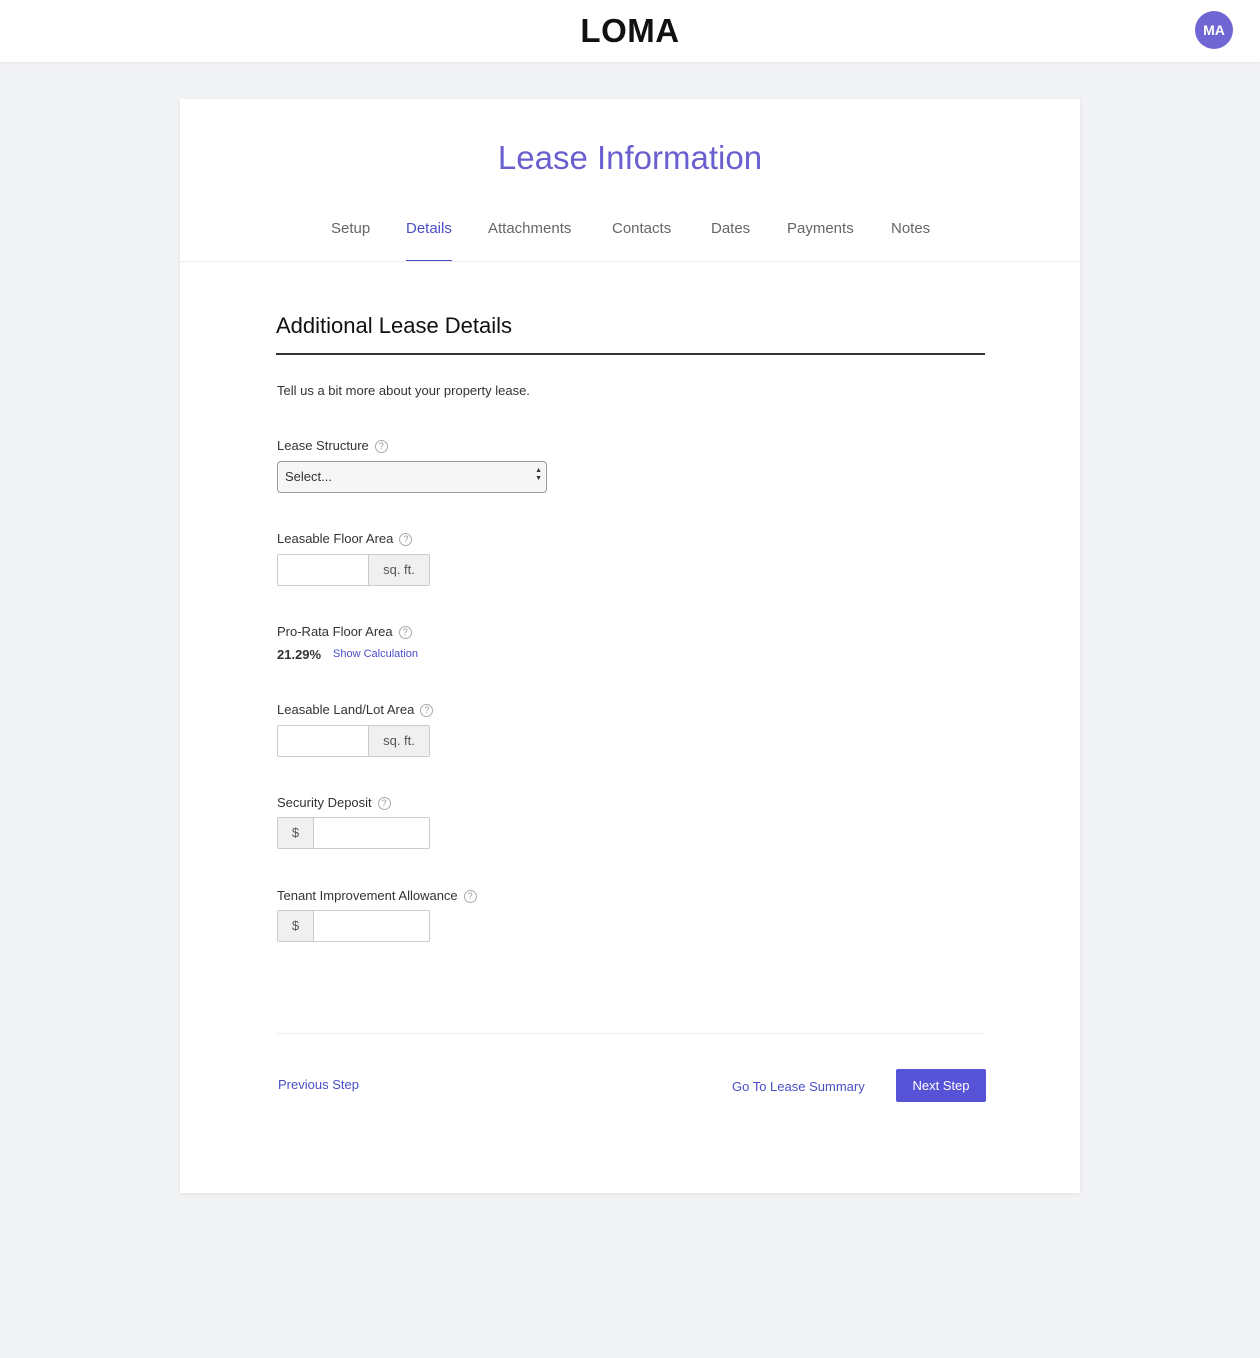  Describe the element at coordinates (641, 240) in the screenshot. I see `tab-contacts: Contacts` at that location.